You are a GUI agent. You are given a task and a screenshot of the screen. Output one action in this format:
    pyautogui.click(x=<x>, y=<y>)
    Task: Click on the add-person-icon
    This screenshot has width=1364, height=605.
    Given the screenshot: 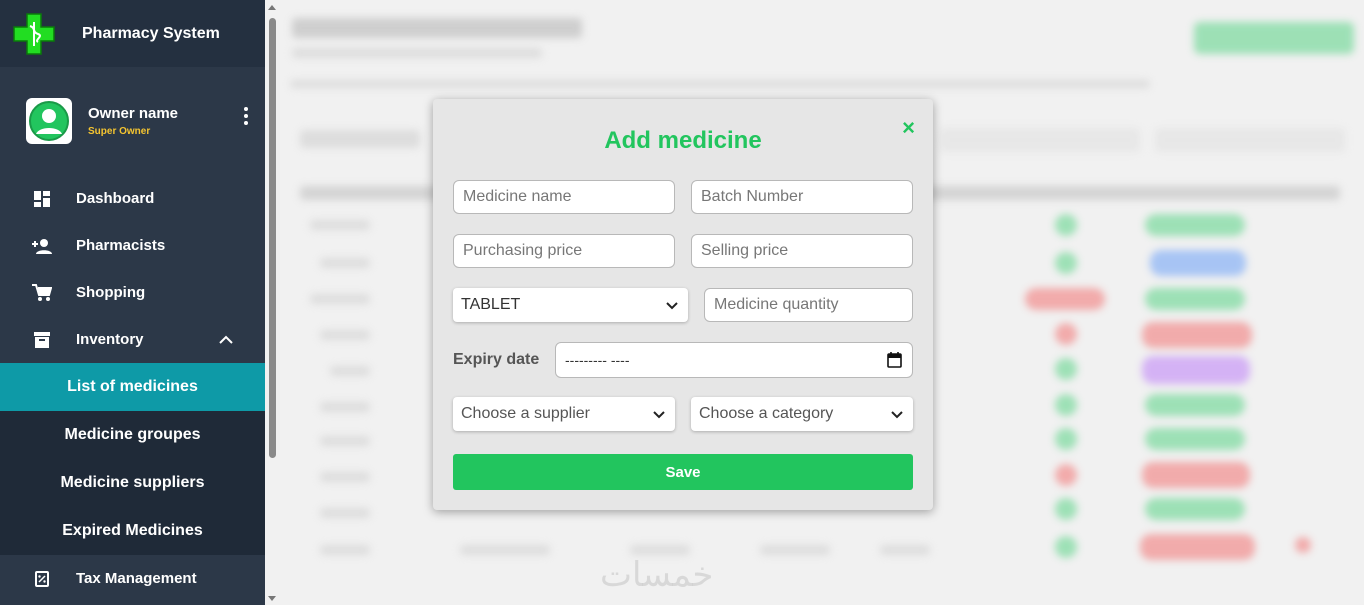 What is the action you would take?
    pyautogui.click(x=42, y=246)
    